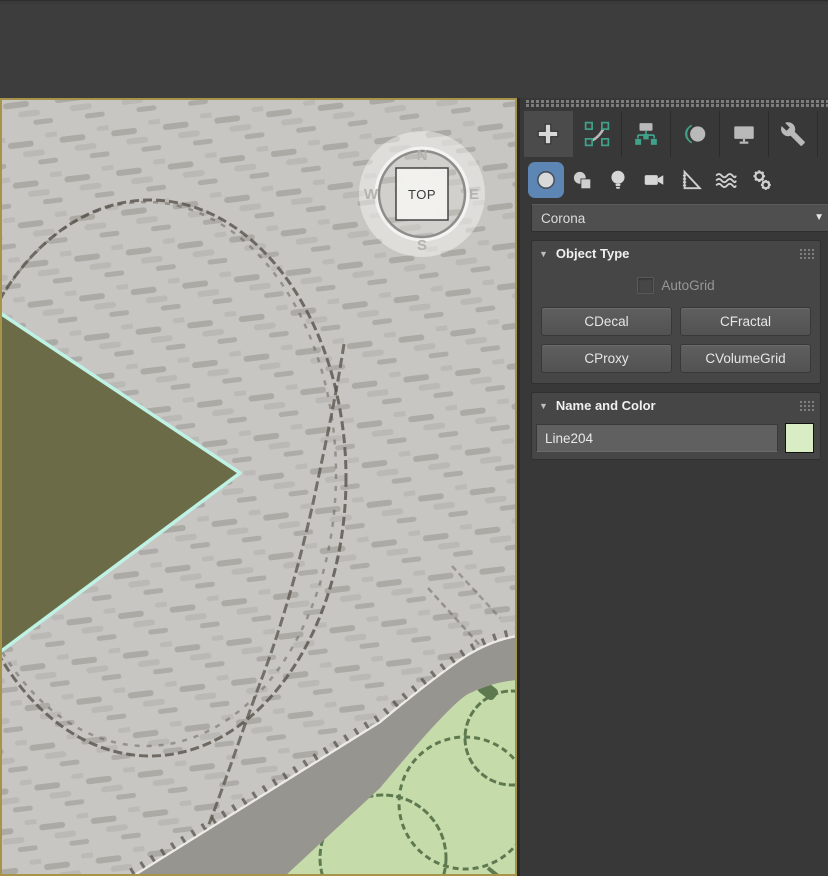 The image size is (828, 876). Describe the element at coordinates (657, 438) in the screenshot. I see `object-name-input` at that location.